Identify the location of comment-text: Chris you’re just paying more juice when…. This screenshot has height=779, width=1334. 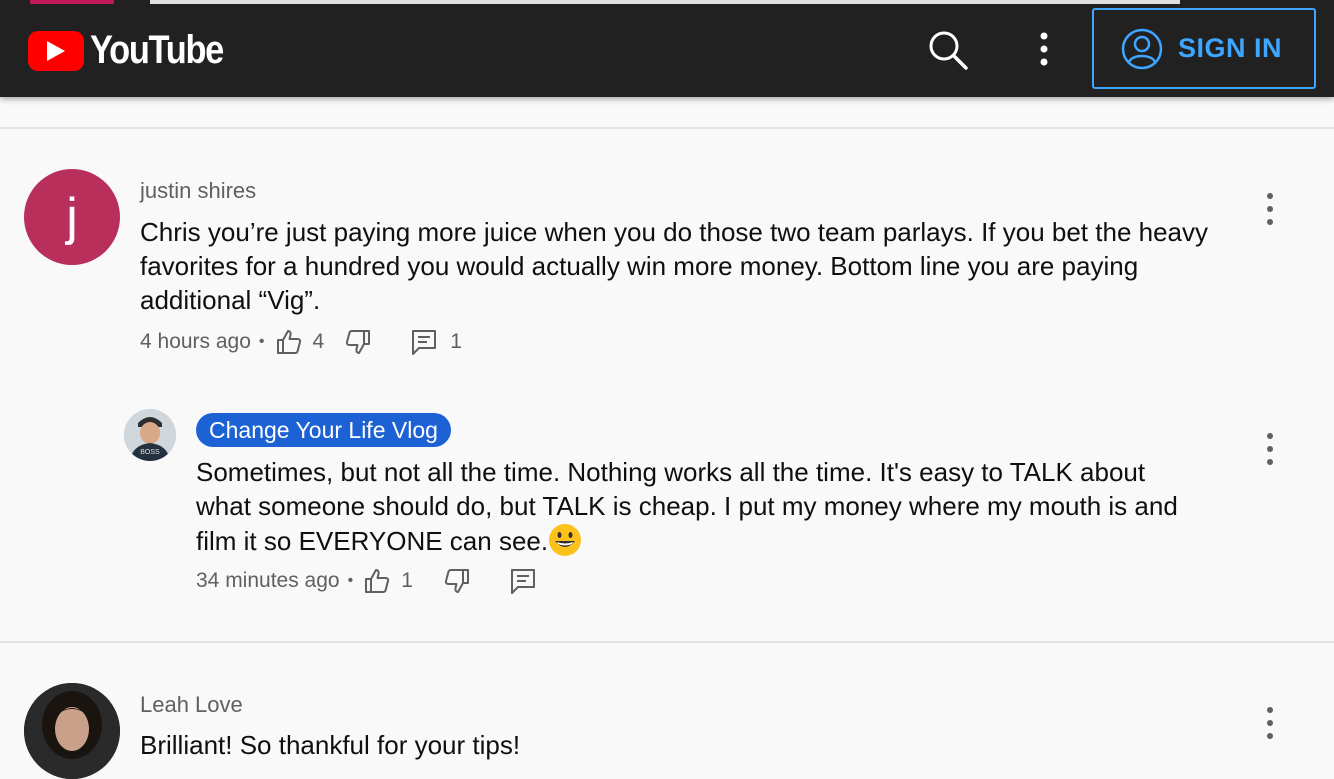
(674, 266).